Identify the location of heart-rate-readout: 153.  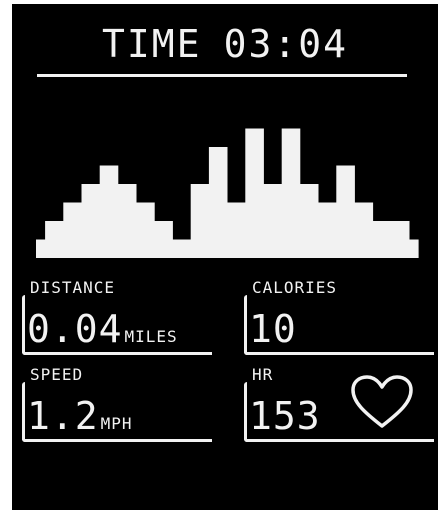
(285, 416).